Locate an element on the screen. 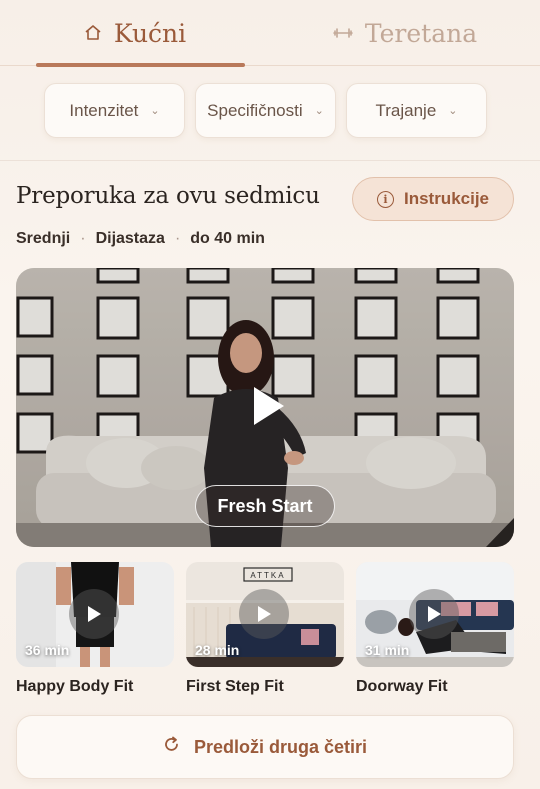  workout-duration: 31 min is located at coordinates (387, 650).